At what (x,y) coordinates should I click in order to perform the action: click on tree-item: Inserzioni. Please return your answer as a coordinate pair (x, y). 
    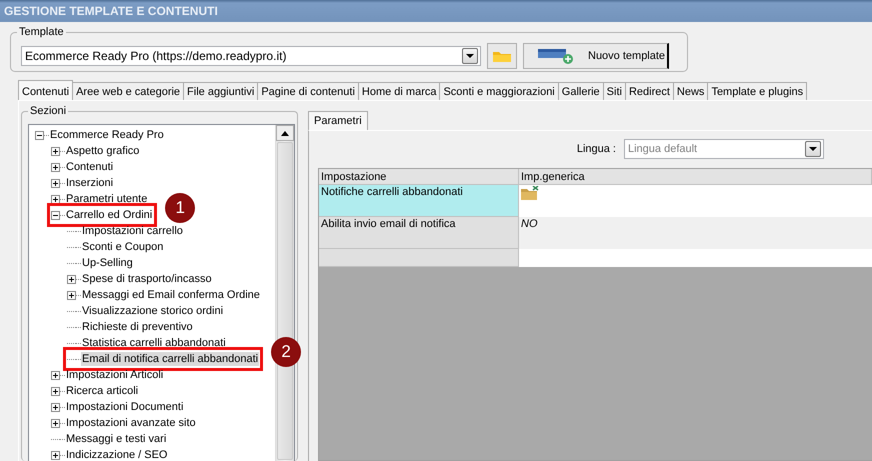
    Looking at the image, I should click on (89, 183).